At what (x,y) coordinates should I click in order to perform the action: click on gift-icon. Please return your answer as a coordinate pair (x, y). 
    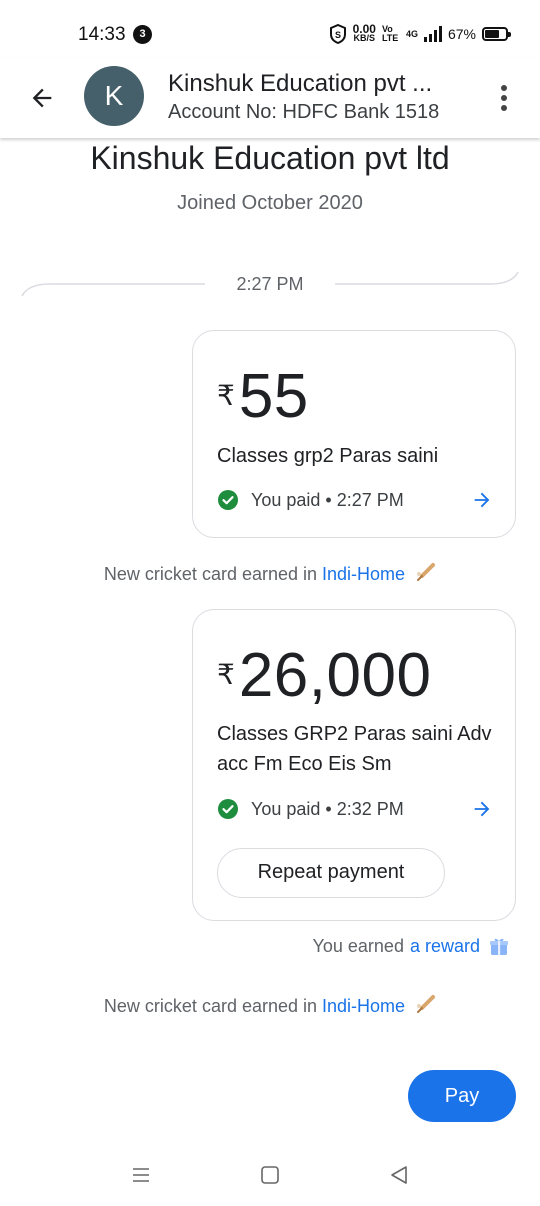
    Looking at the image, I should click on (499, 946).